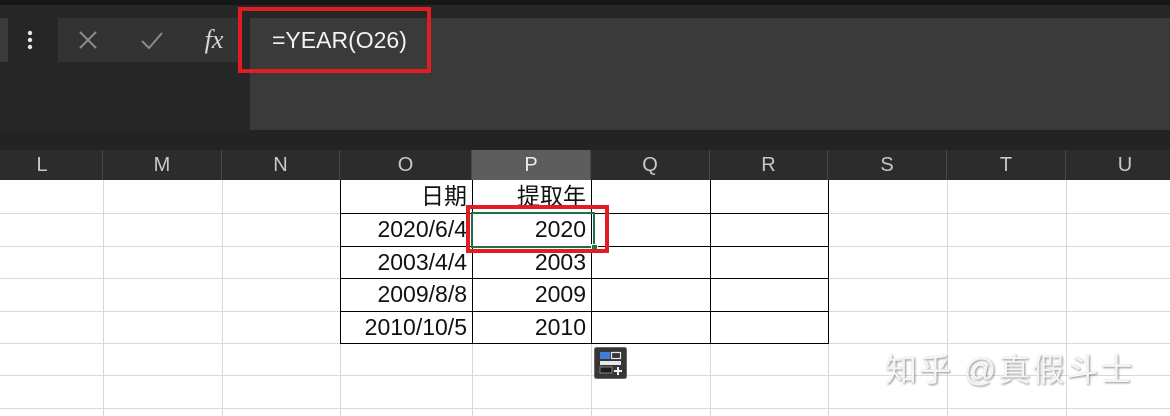 This screenshot has width=1170, height=416. I want to click on table-header-date: 日期, so click(406, 197).